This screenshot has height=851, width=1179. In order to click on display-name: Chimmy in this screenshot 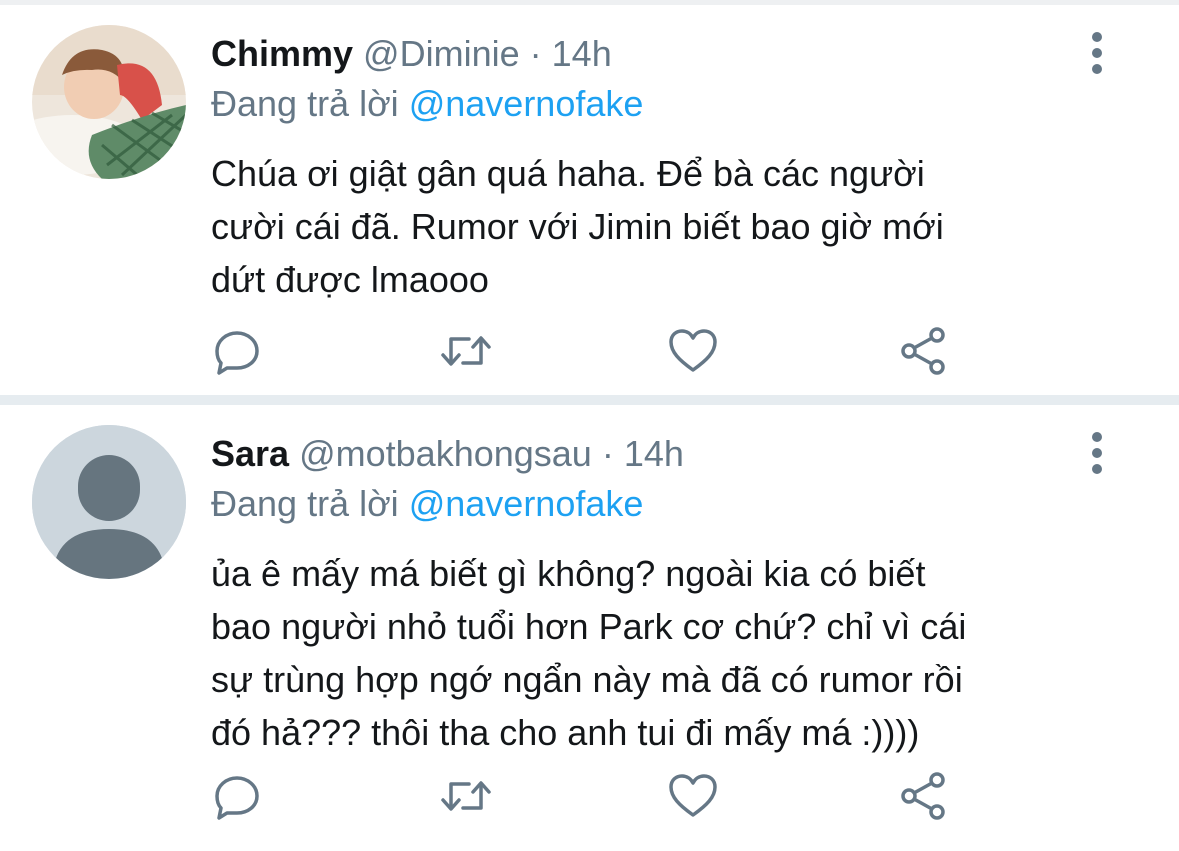, I will do `click(282, 53)`.